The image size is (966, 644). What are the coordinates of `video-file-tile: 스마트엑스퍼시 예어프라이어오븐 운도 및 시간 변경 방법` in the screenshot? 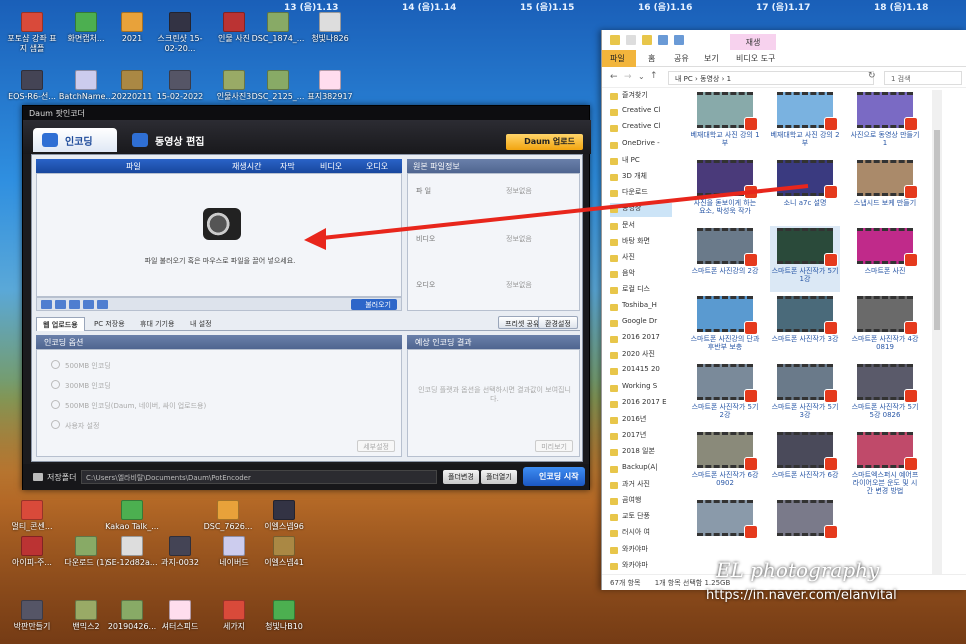 It's located at (885, 463).